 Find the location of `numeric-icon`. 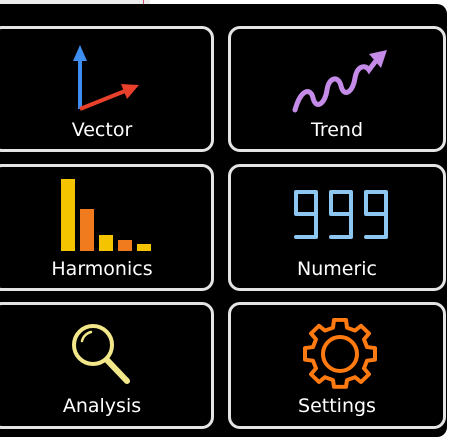

numeric-icon is located at coordinates (341, 214).